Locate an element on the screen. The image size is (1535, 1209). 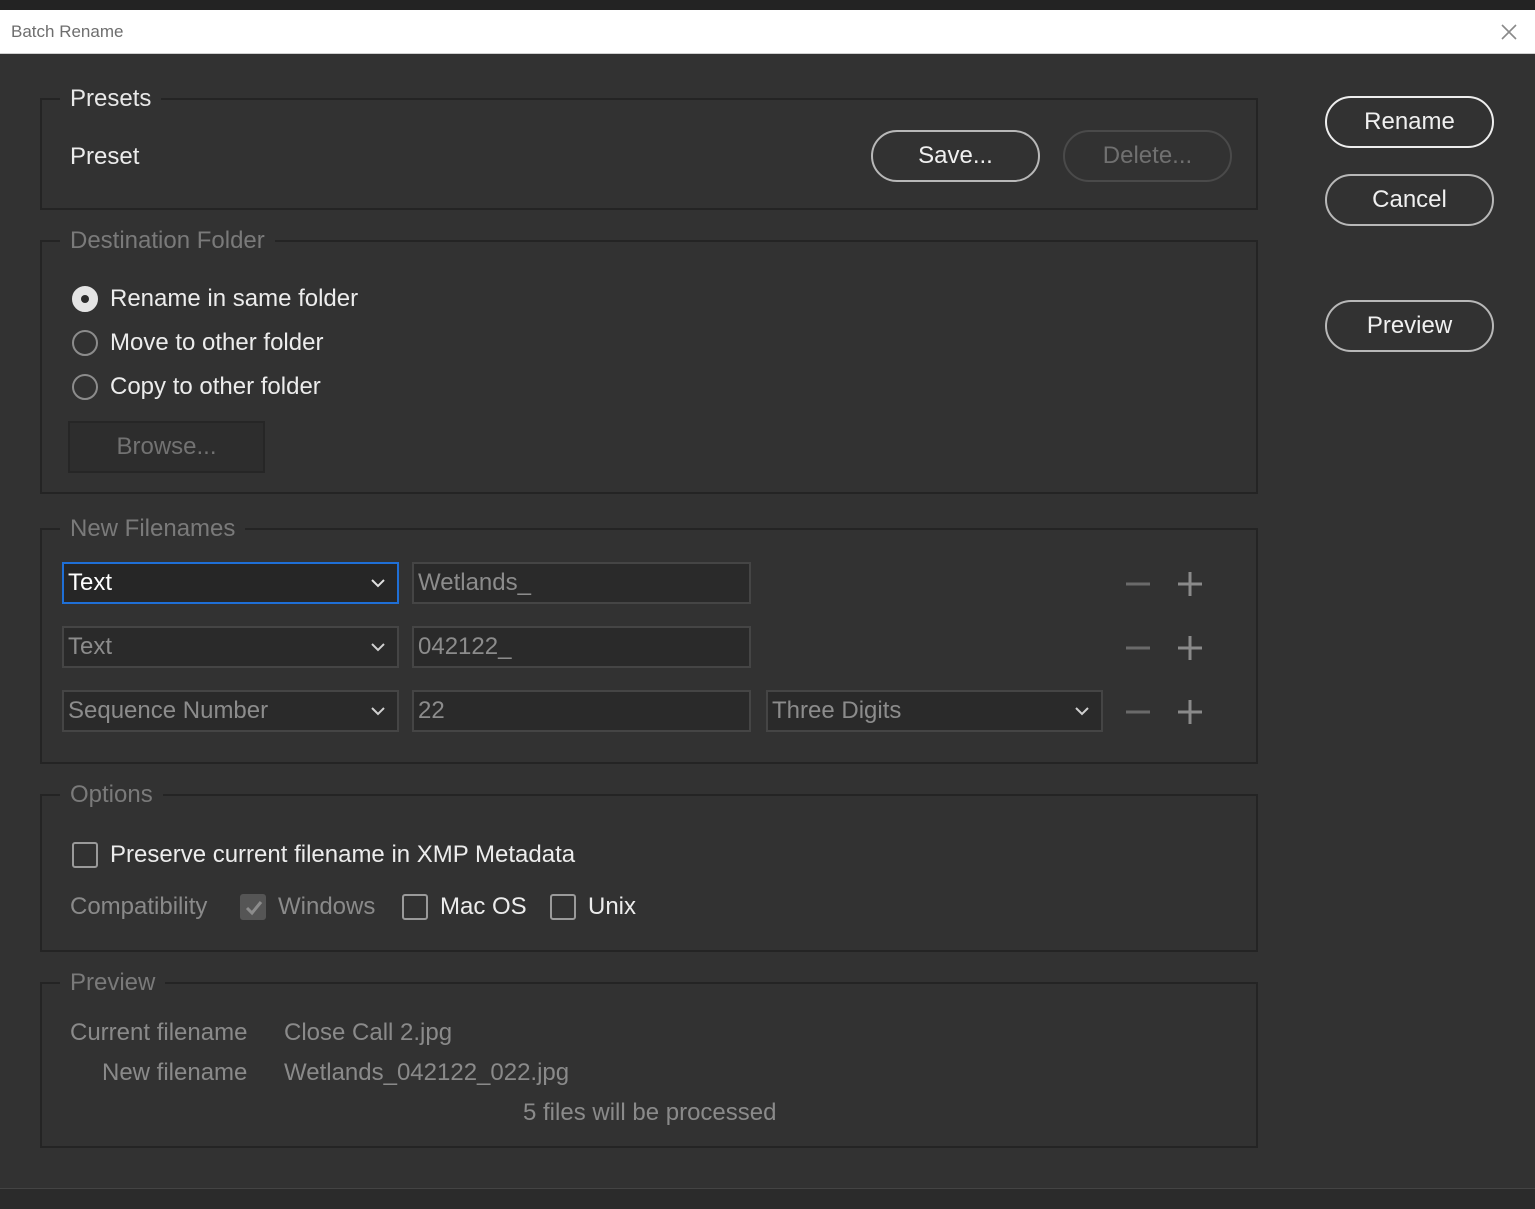
mac-os-checkbox is located at coordinates (415, 907).